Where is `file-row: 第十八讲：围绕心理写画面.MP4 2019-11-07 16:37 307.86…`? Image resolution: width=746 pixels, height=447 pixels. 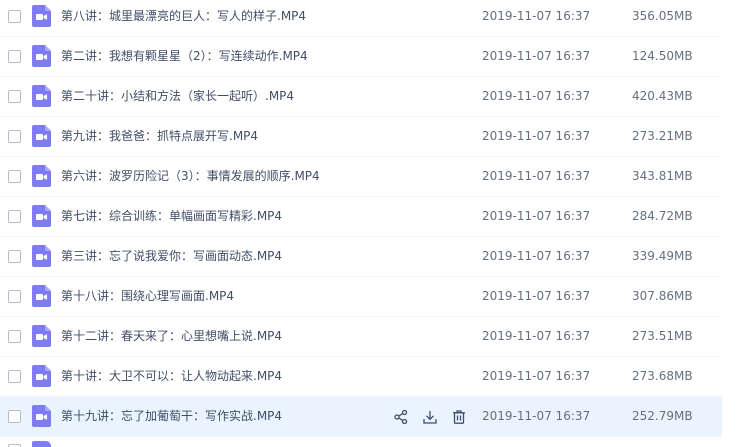
file-row: 第十八讲：围绕心理写画面.MP4 2019-11-07 16:37 307.86… is located at coordinates (361, 297).